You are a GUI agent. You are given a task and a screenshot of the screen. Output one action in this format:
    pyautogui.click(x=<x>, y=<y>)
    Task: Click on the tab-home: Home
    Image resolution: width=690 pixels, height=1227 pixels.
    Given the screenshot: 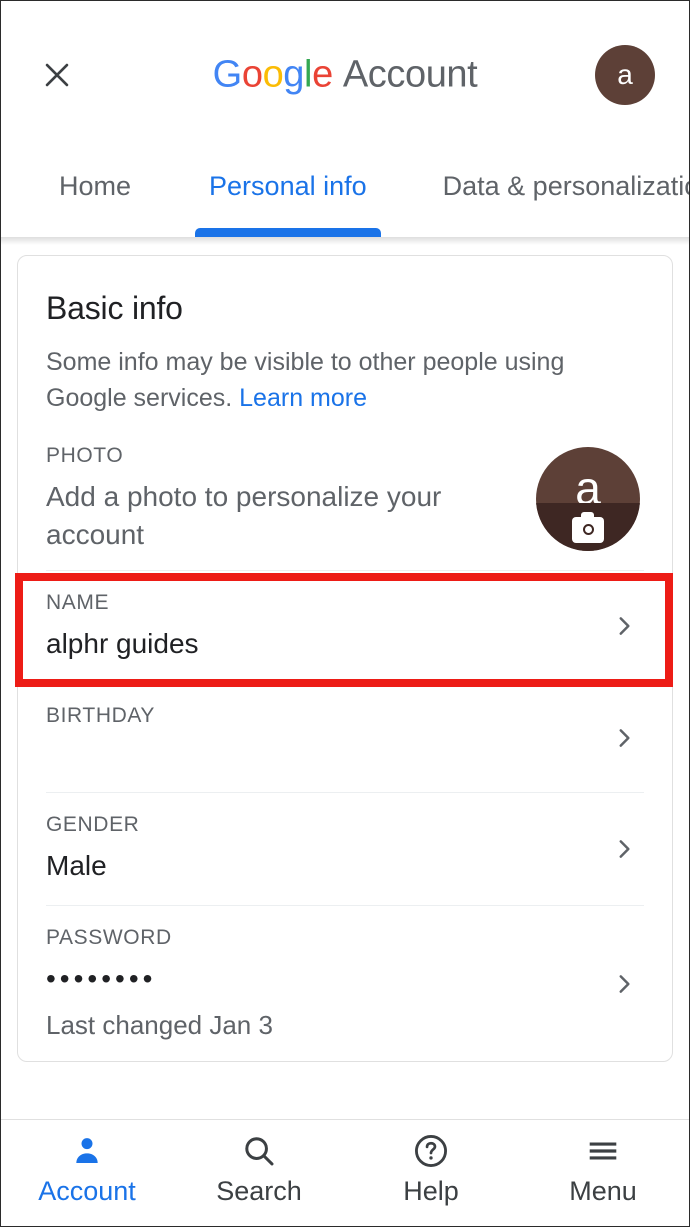 What is the action you would take?
    pyautogui.click(x=95, y=193)
    